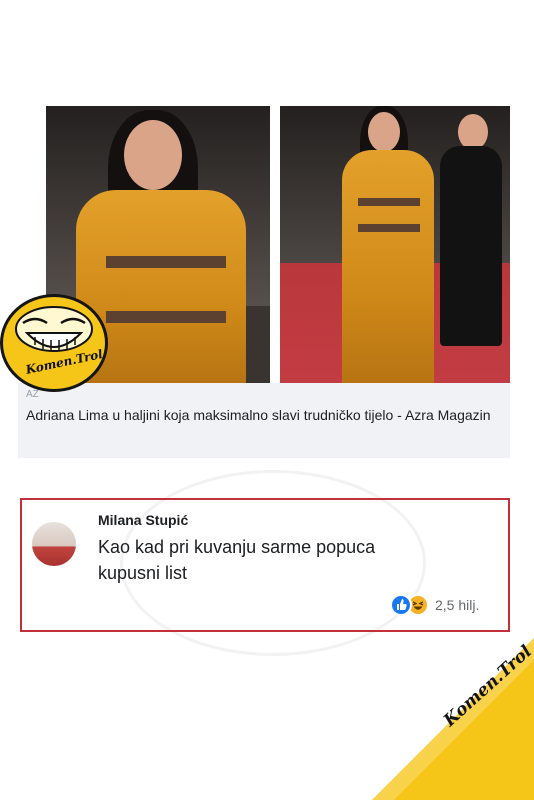 The image size is (534, 800). Describe the element at coordinates (434, 605) in the screenshot. I see `reaction-summary: 2,5 hilj.` at that location.